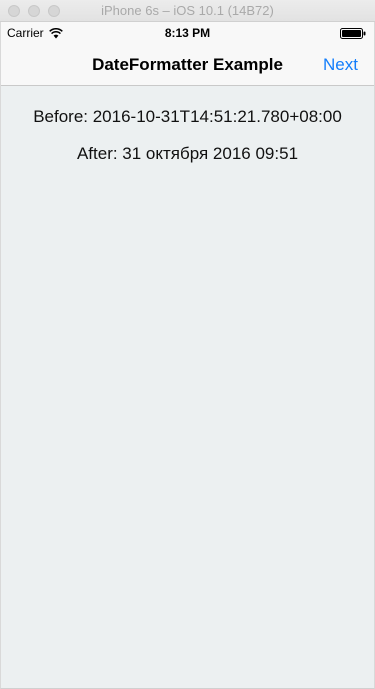 The height and width of the screenshot is (689, 375). Describe the element at coordinates (187, 64) in the screenshot. I see `nav-title: DateFormatter Example` at that location.